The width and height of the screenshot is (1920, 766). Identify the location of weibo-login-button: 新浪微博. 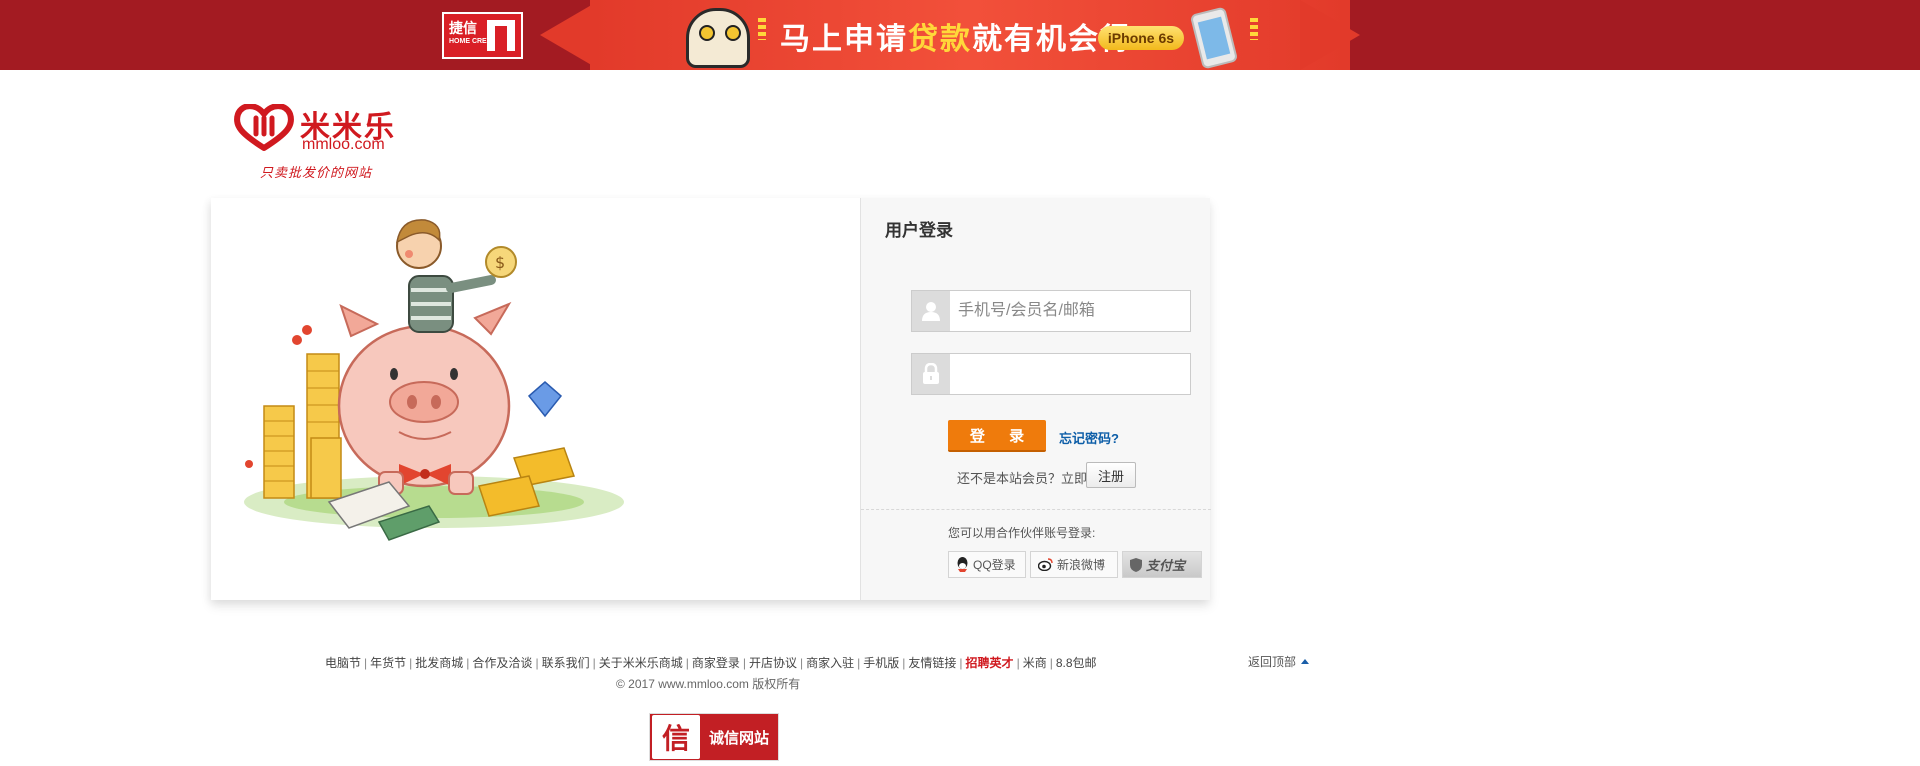
(1074, 564).